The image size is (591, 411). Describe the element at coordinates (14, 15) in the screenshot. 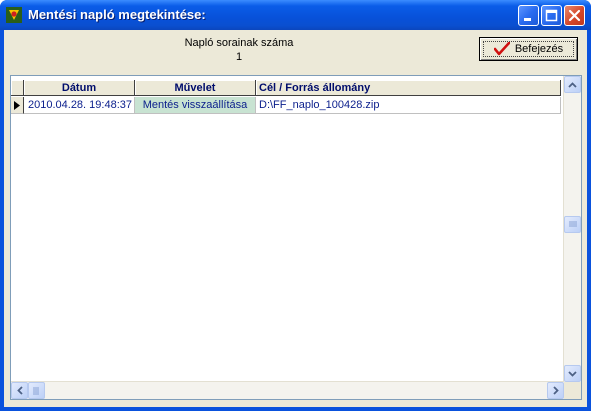

I see `app-icon` at that location.